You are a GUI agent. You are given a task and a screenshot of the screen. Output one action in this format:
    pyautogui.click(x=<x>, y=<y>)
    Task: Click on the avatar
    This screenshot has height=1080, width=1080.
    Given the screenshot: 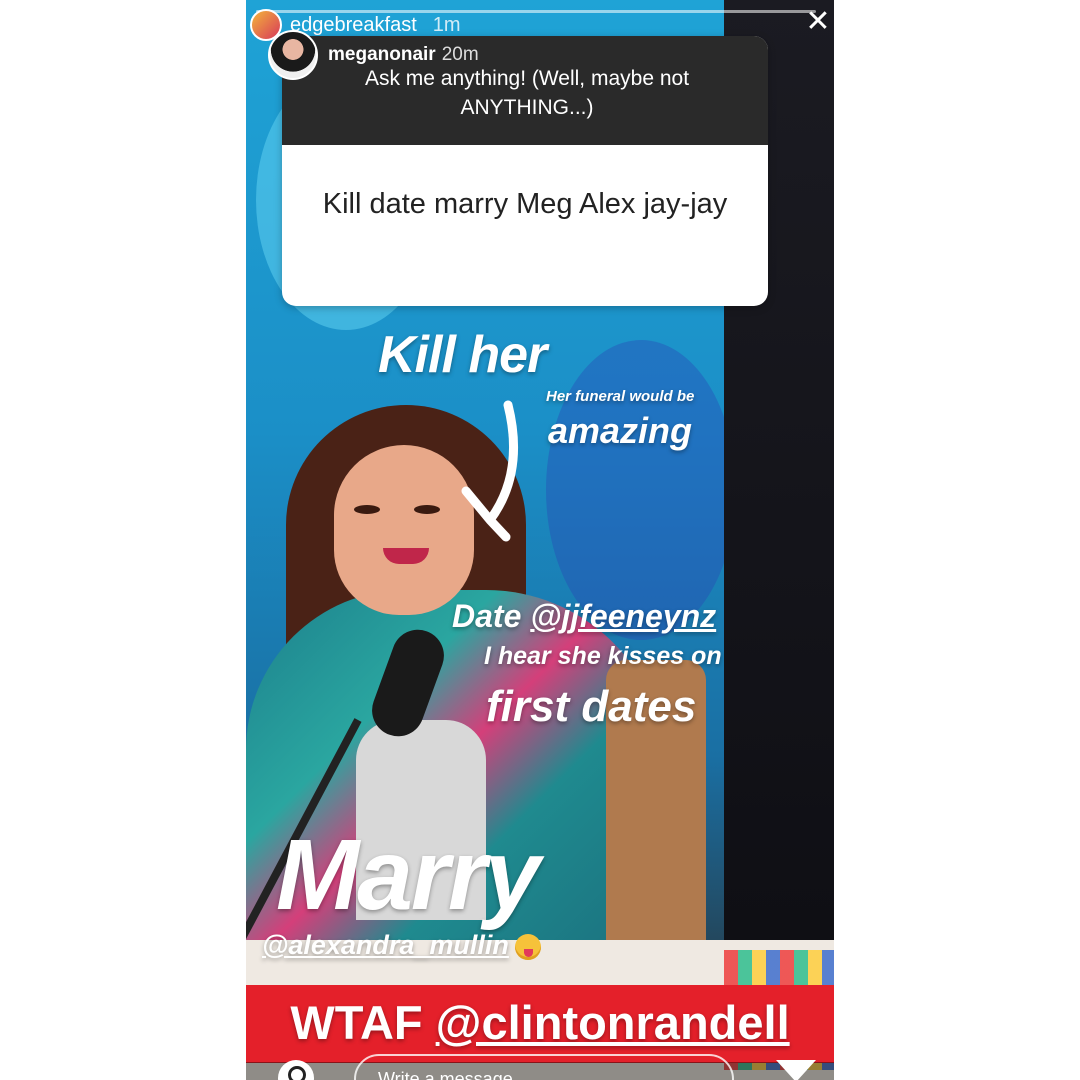 What is the action you would take?
    pyautogui.click(x=293, y=55)
    